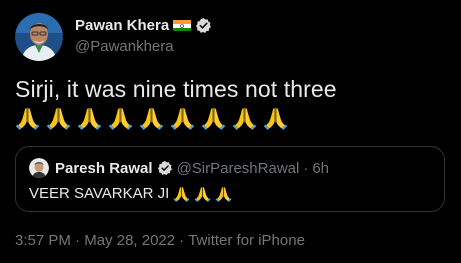 The height and width of the screenshot is (263, 461). I want to click on emoji-row, so click(151, 117).